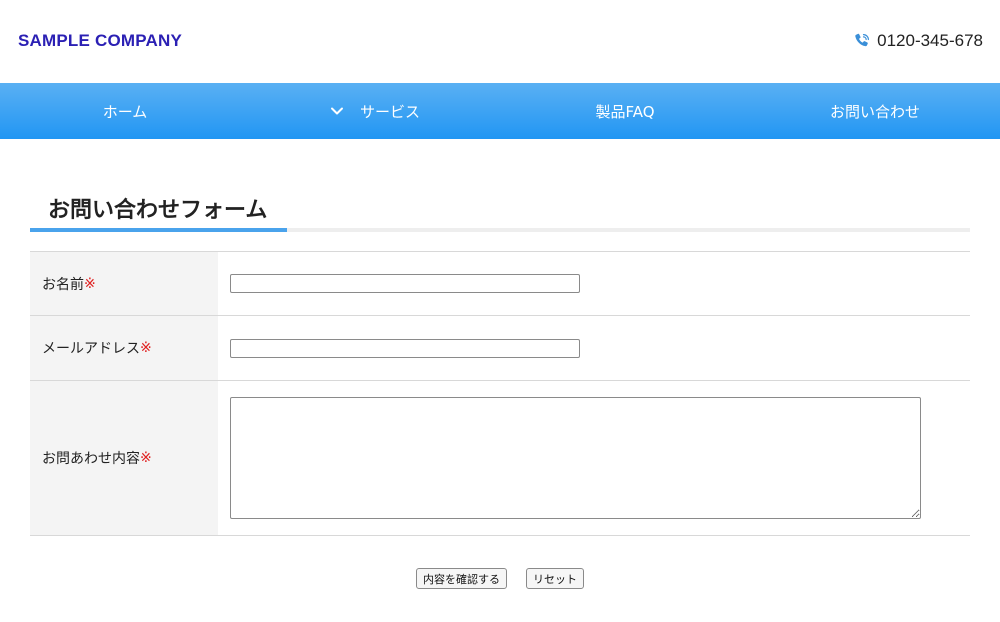 Image resolution: width=1000 pixels, height=622 pixels. I want to click on nav-item-label: お問い合わせ, so click(874, 111).